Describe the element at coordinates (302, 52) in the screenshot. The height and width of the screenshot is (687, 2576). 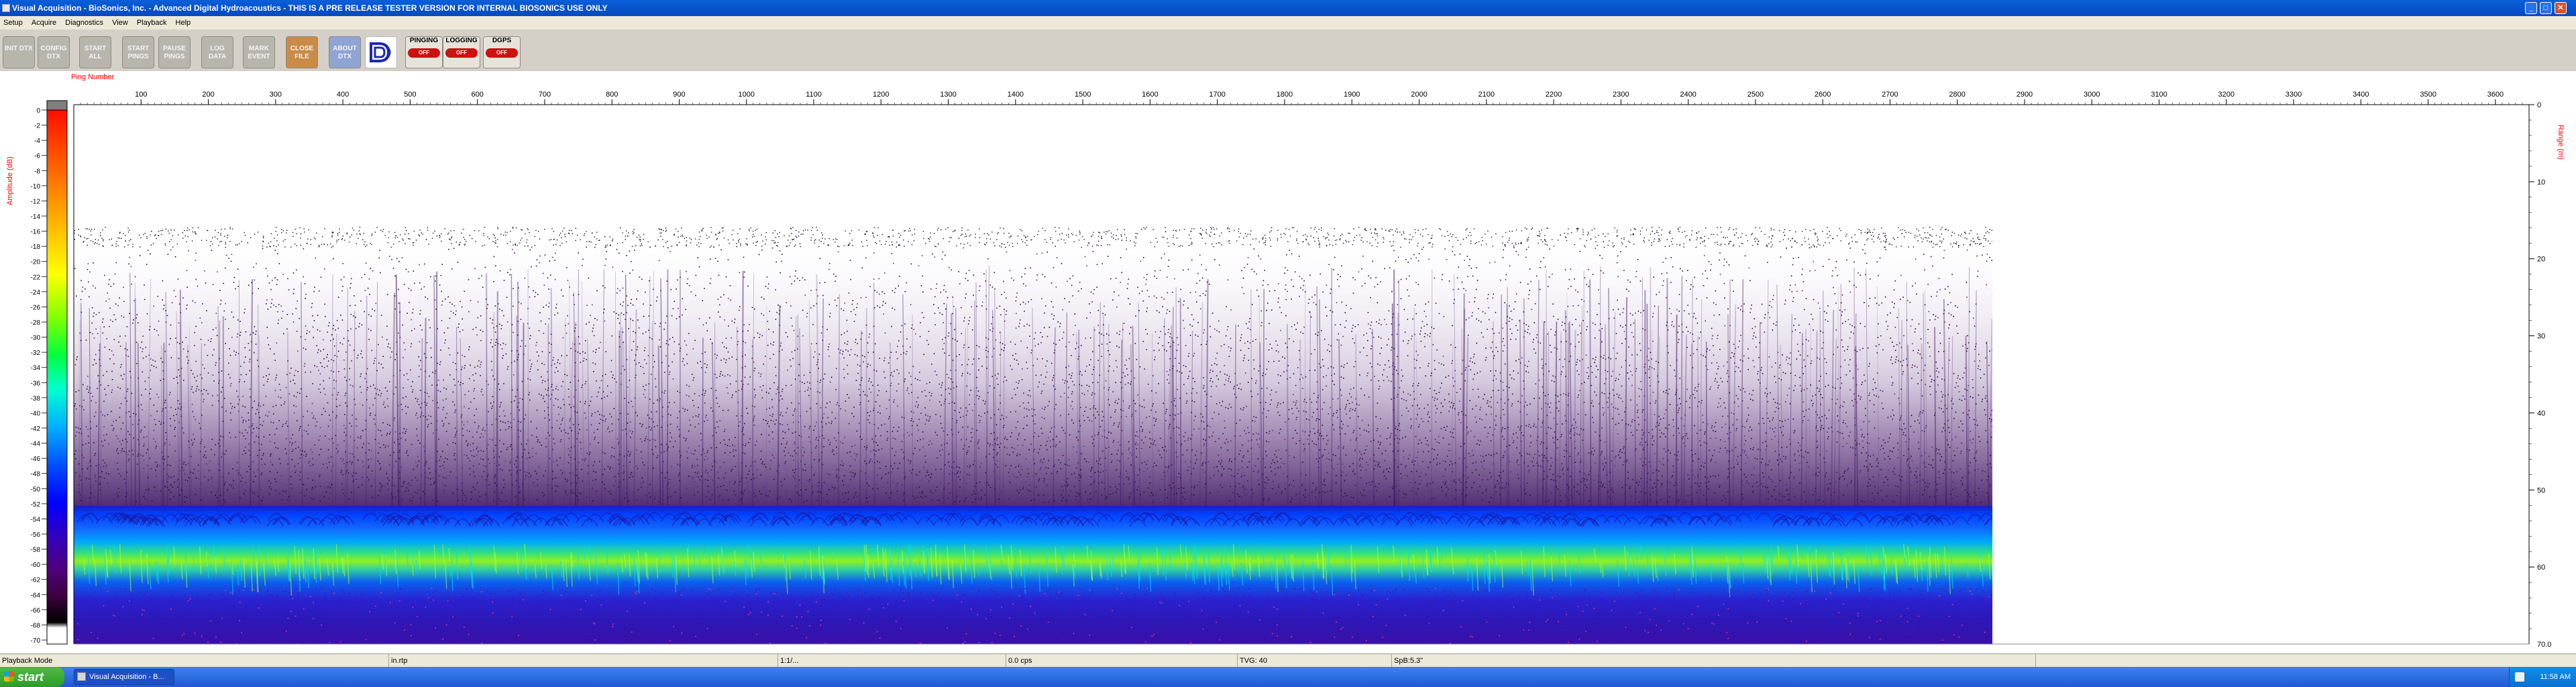
I see `close-file-button: CLOSE FILE` at that location.